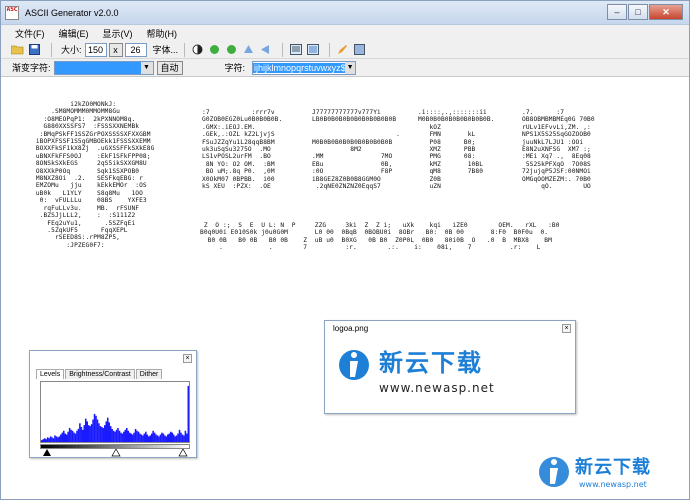 The width and height of the screenshot is (690, 500). I want to click on white-point-slider, so click(183, 453).